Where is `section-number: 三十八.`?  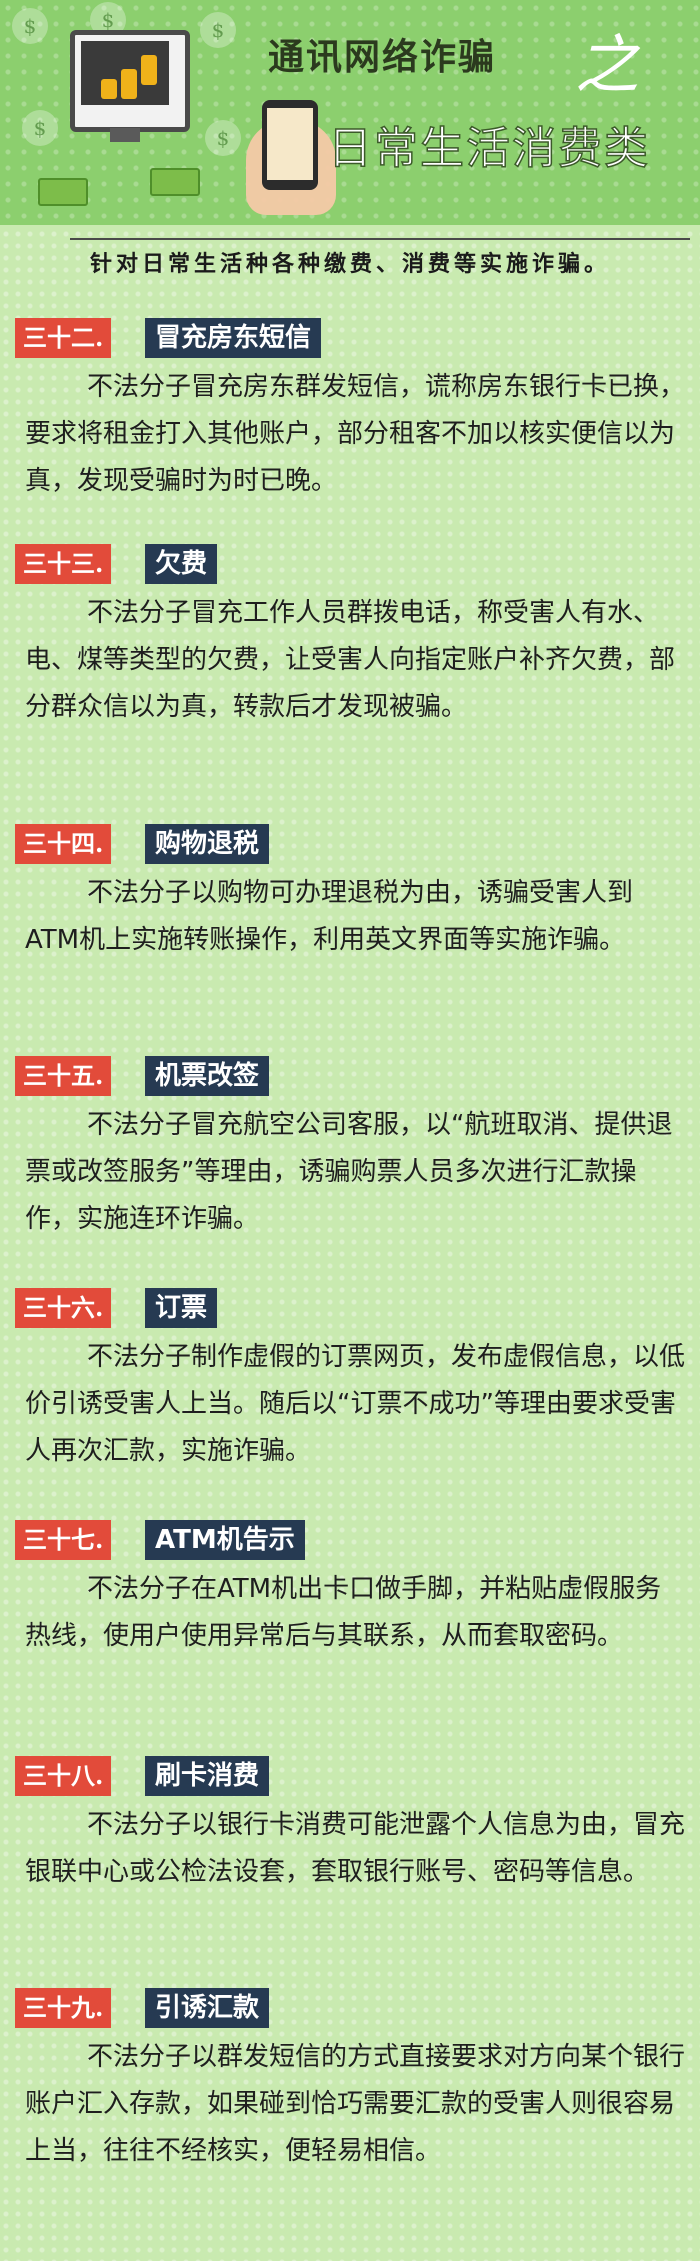
section-number: 三十八. is located at coordinates (63, 1776).